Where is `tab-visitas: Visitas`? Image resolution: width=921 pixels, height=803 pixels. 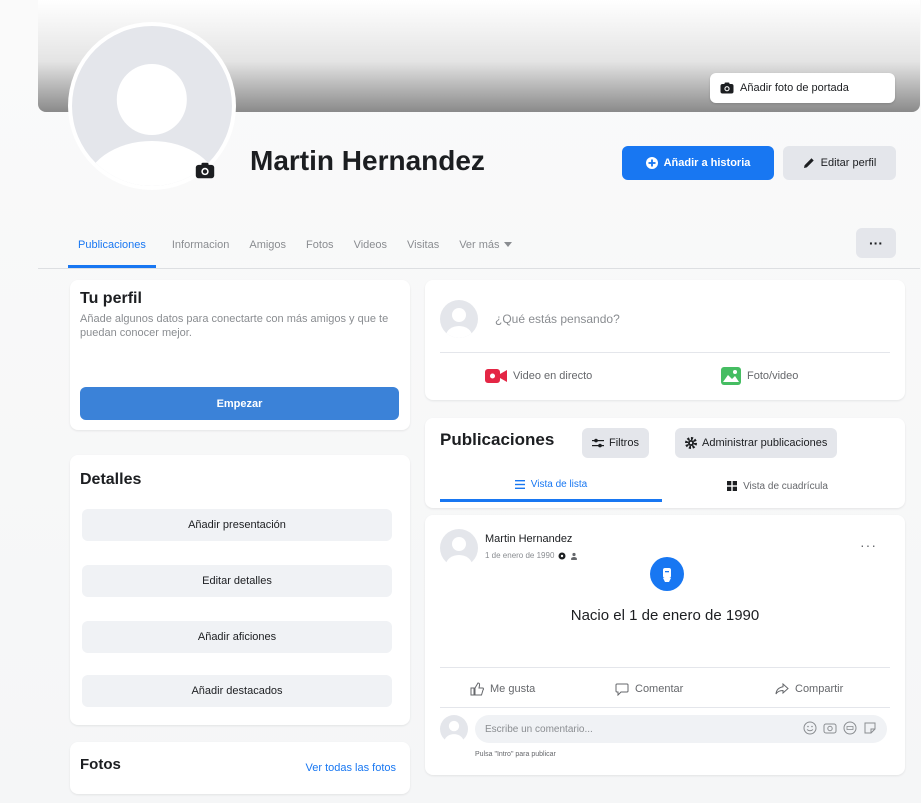 tab-visitas: Visitas is located at coordinates (423, 245).